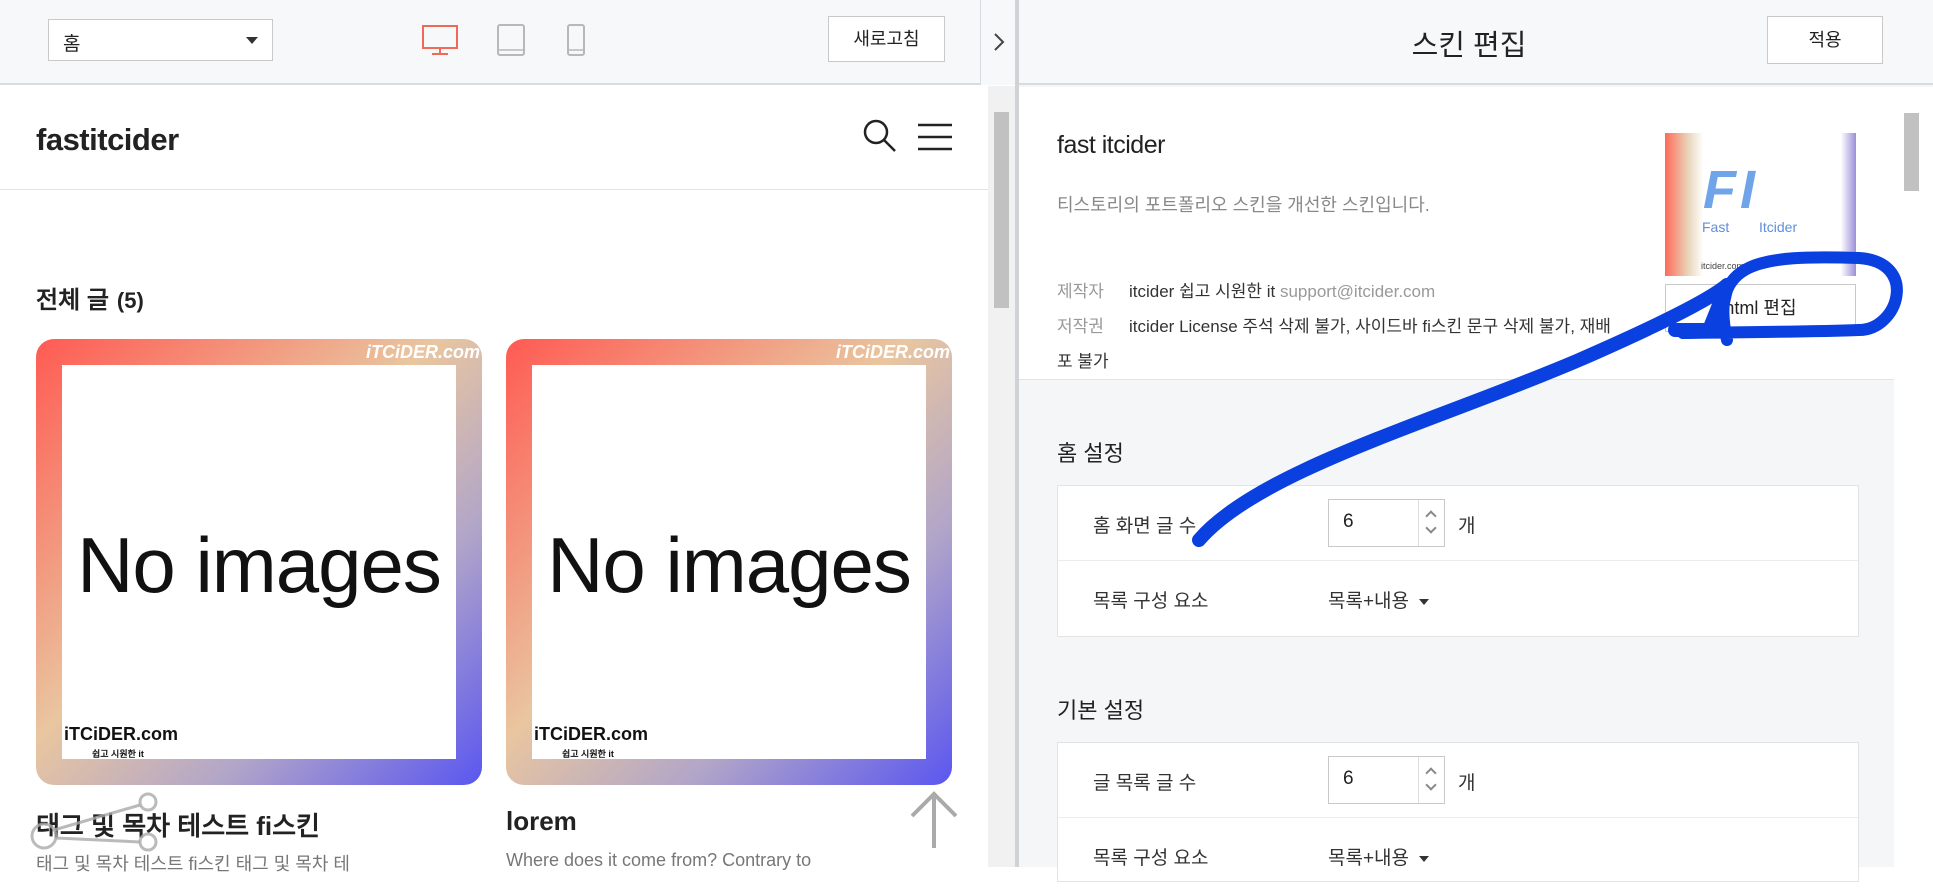  I want to click on skin-logo-fast: Fast, so click(1716, 227).